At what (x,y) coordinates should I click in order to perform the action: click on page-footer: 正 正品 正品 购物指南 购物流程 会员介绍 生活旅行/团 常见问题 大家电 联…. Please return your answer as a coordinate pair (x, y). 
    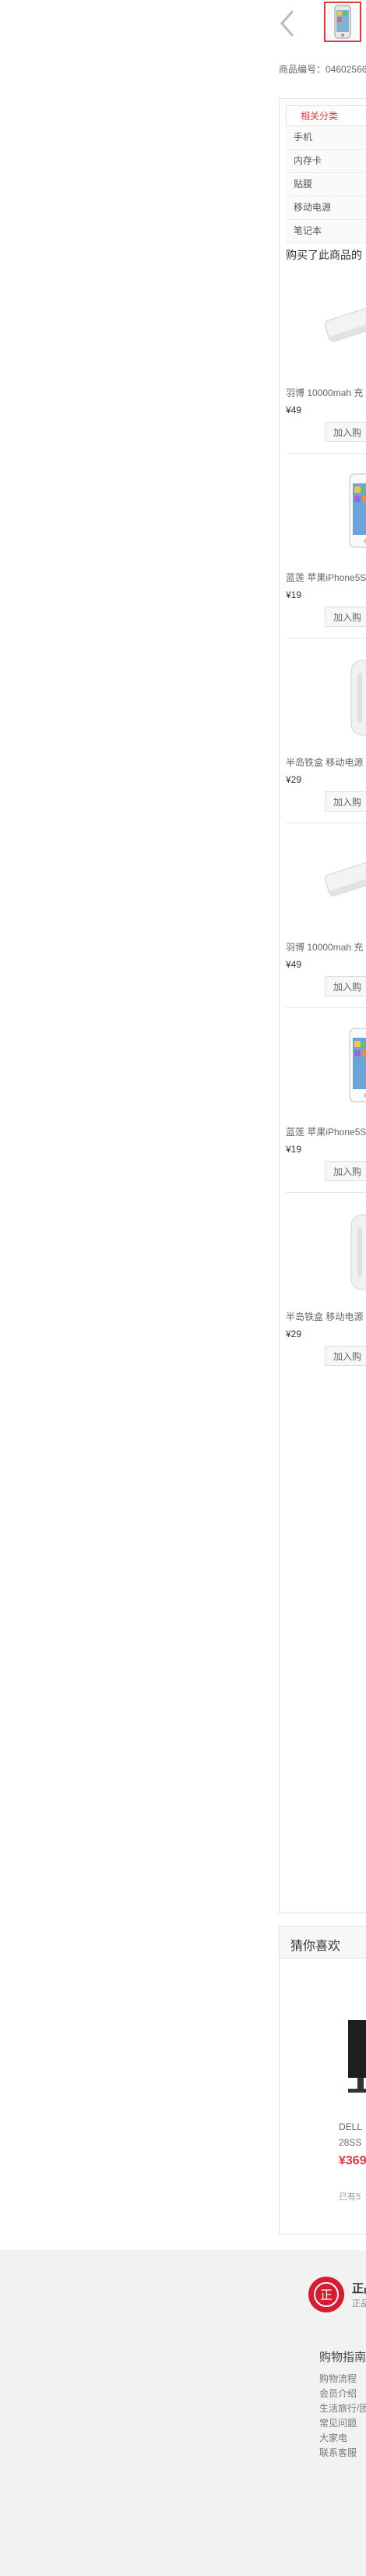
    Looking at the image, I should click on (183, 2413).